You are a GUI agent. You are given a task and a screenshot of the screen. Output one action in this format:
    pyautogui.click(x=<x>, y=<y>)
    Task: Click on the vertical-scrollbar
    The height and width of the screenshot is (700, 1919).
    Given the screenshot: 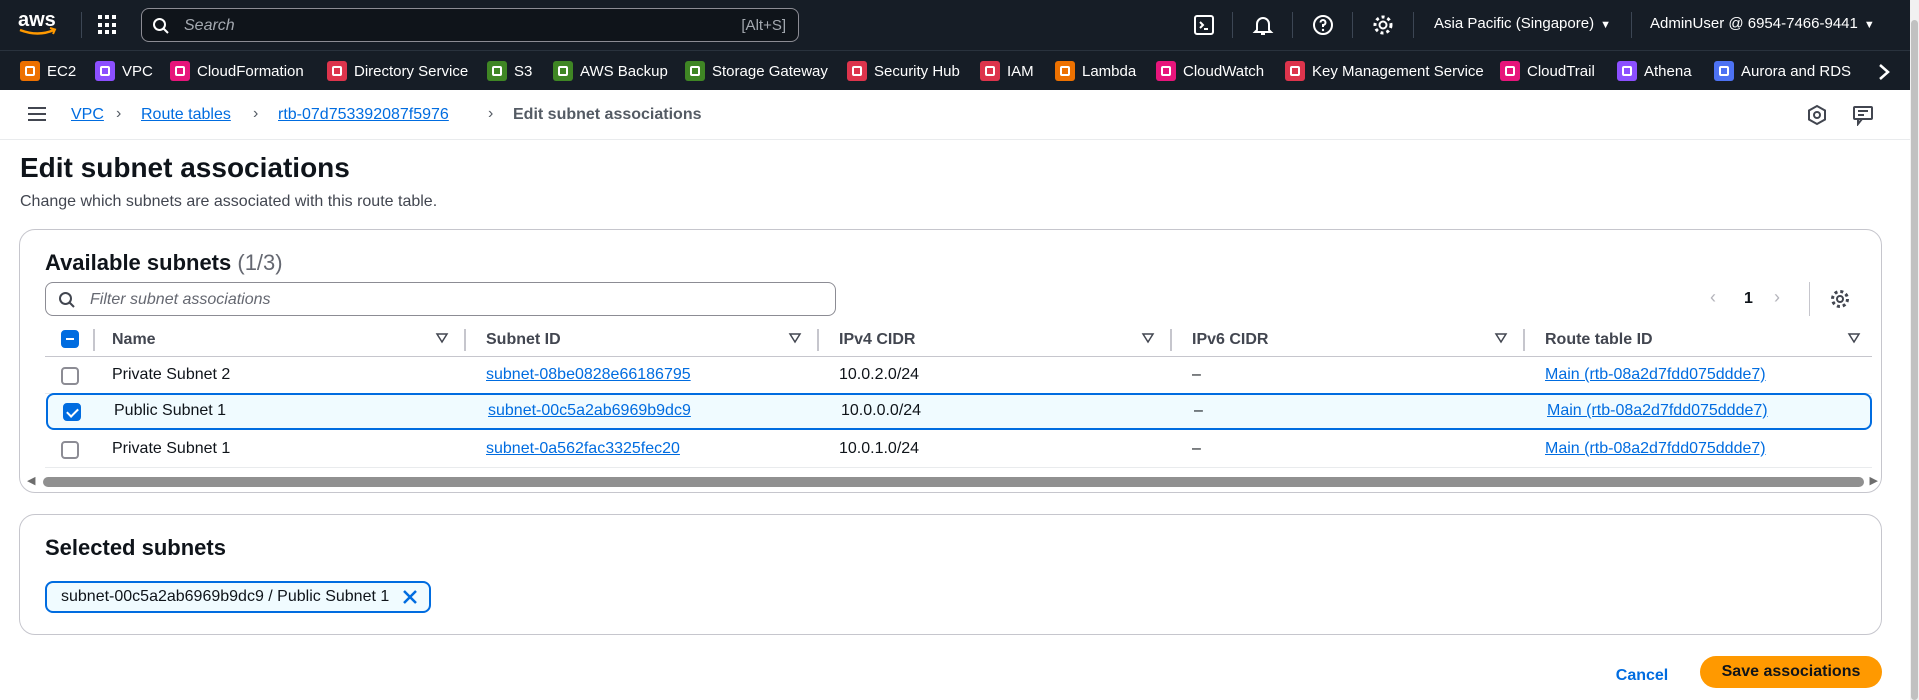 What is the action you would take?
    pyautogui.click(x=1914, y=350)
    